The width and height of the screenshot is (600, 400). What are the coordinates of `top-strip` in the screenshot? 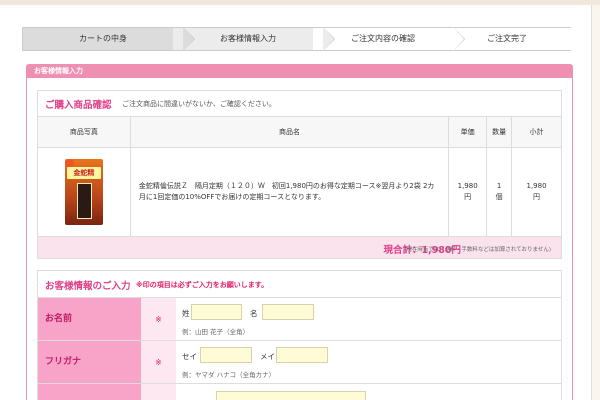 It's located at (300, 2).